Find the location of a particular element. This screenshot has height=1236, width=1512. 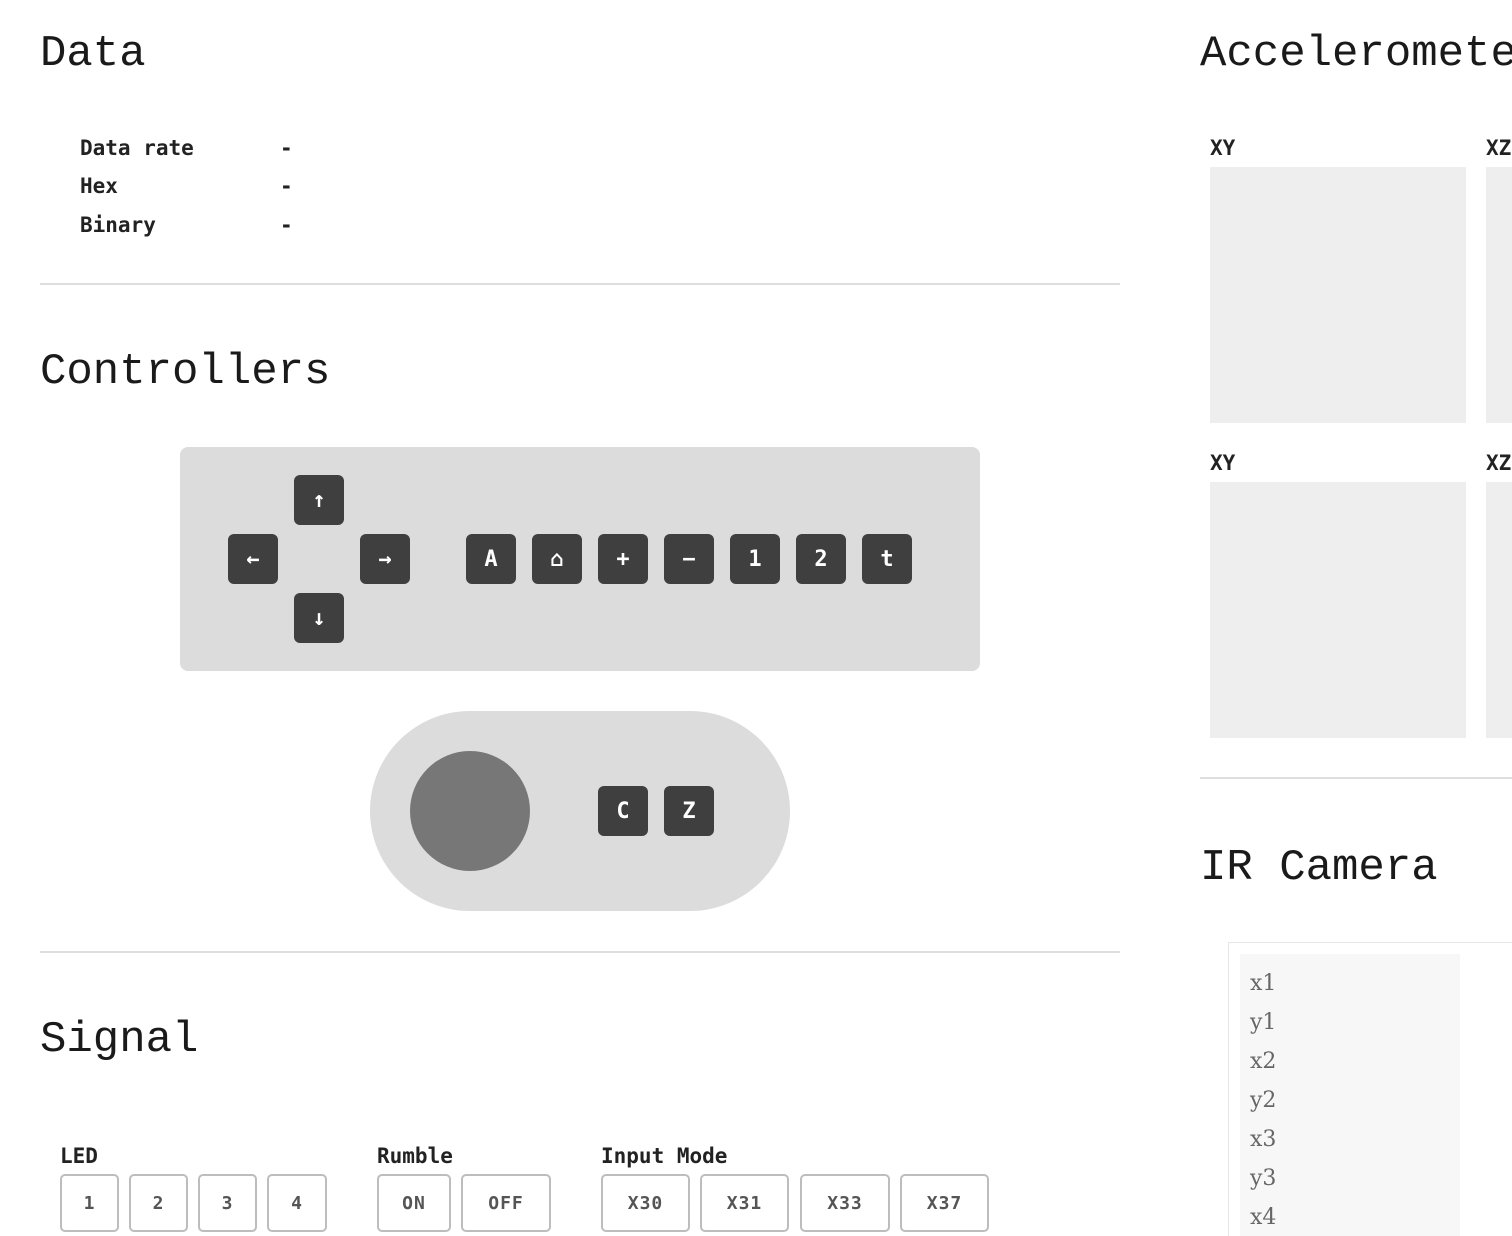

plus-button: + is located at coordinates (623, 559).